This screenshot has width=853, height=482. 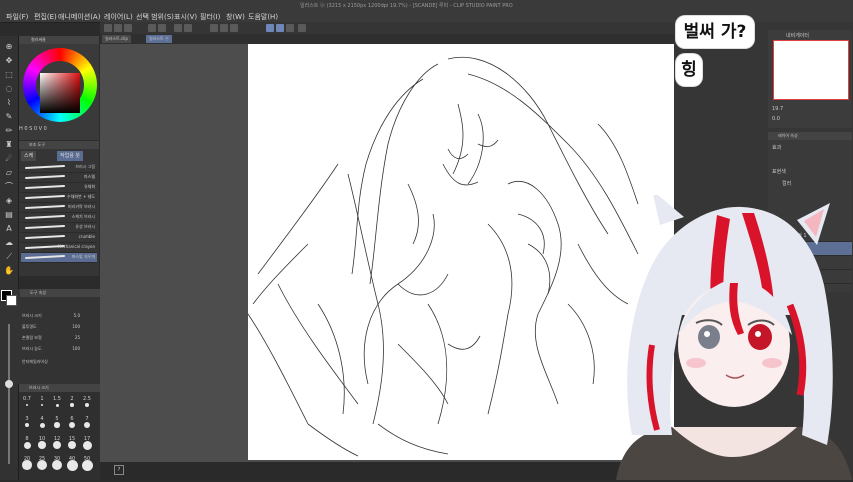 What do you see at coordinates (59, 228) in the screenshot?
I see `brush-item: 유성 브러시` at bounding box center [59, 228].